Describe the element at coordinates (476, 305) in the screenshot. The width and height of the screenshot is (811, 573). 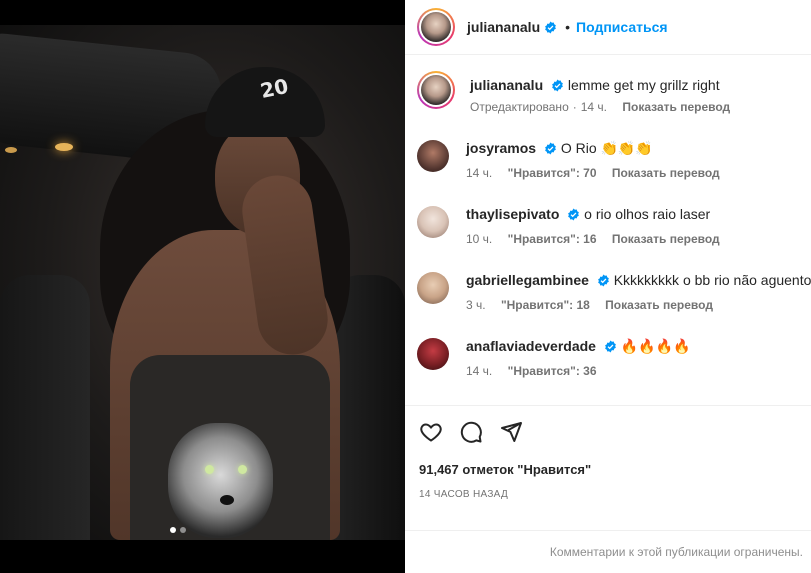
I see `comment-time: 3 ч.` at that location.